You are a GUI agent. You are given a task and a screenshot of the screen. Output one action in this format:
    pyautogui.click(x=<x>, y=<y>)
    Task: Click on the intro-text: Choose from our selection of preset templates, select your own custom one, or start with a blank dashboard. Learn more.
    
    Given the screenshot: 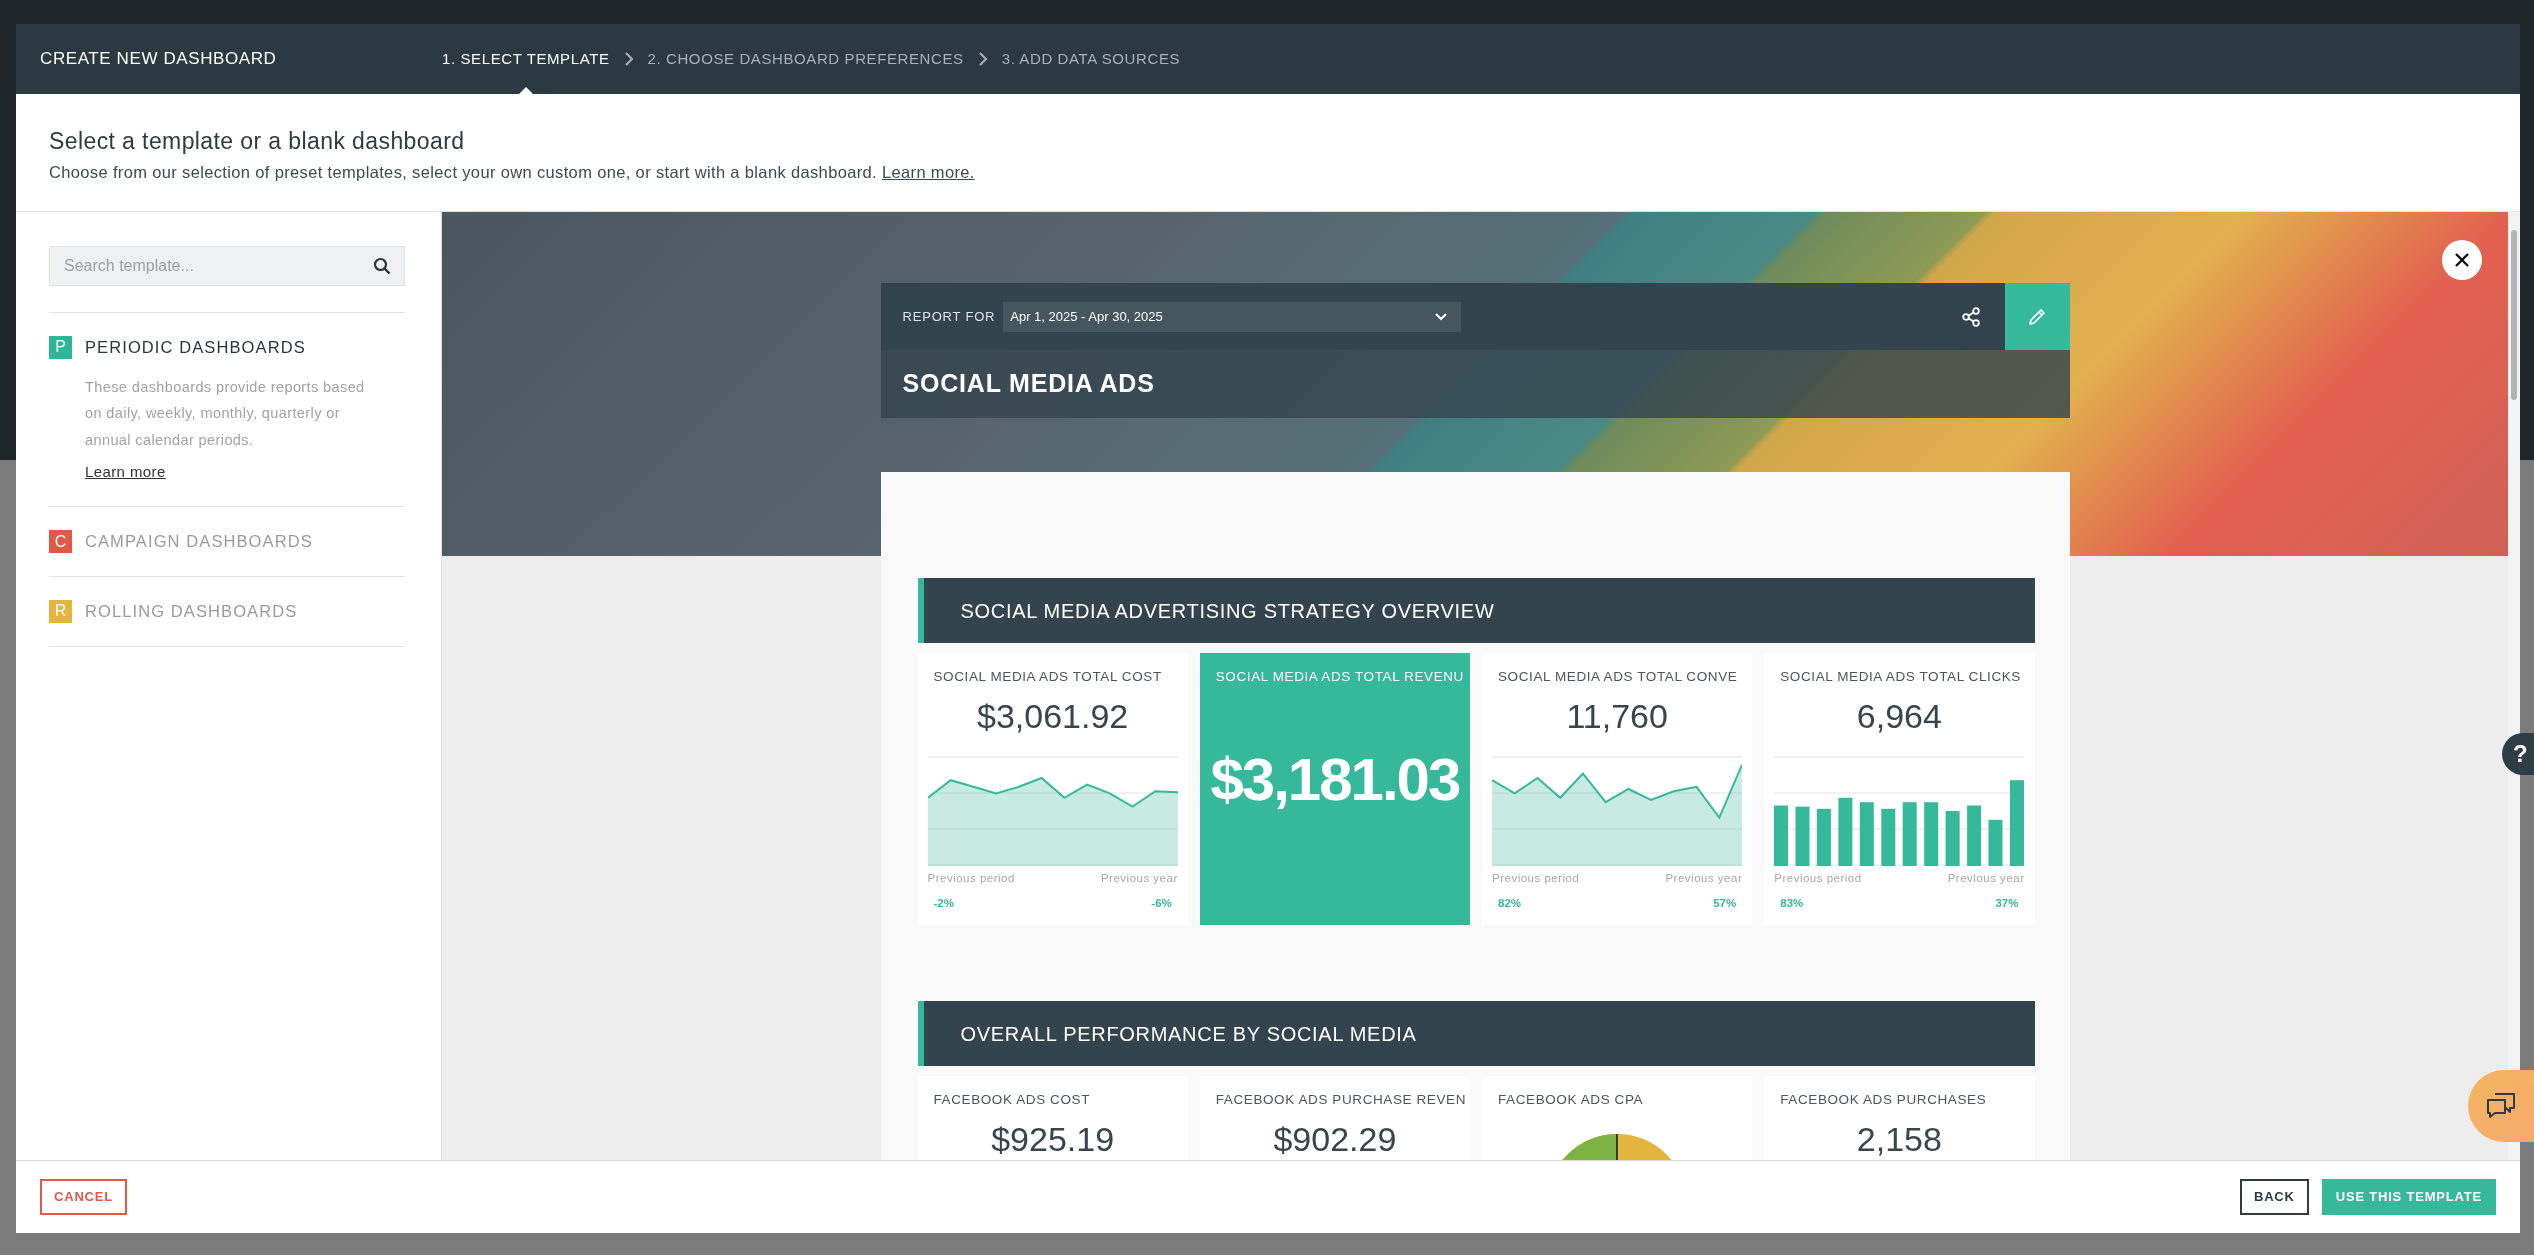 What is the action you would take?
    pyautogui.click(x=512, y=172)
    